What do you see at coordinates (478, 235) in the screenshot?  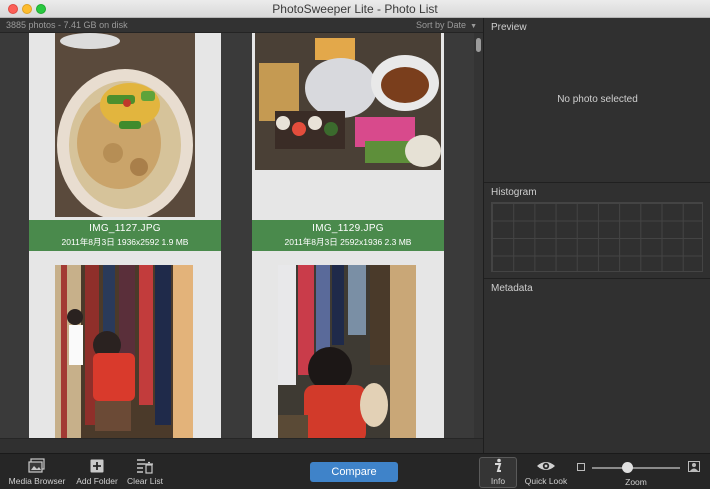 I see `vertical-scrollbar-track` at bounding box center [478, 235].